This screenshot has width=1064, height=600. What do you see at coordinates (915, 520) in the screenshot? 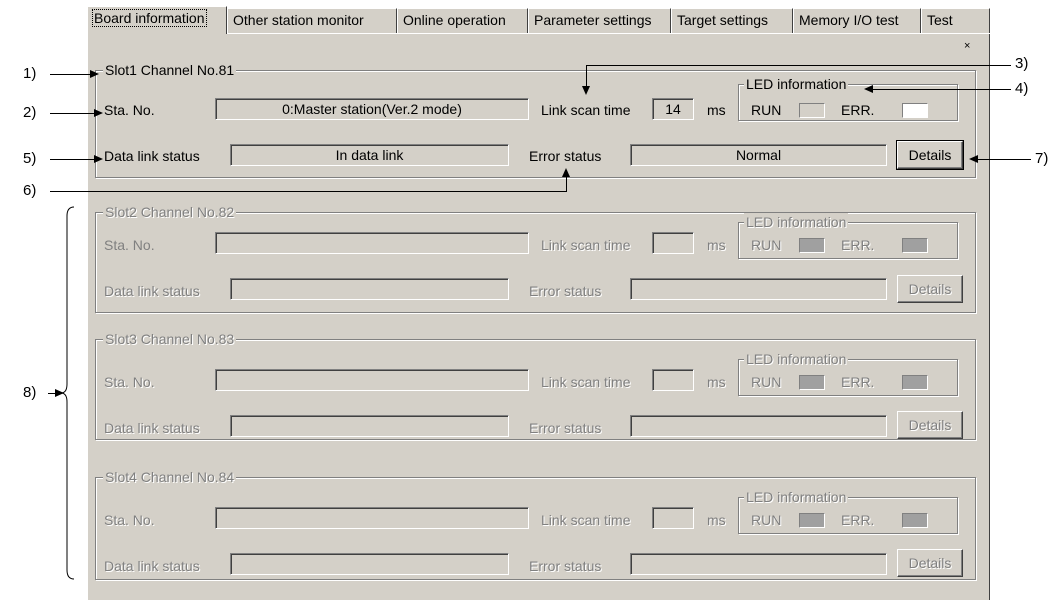
I see `slot4-err-led` at bounding box center [915, 520].